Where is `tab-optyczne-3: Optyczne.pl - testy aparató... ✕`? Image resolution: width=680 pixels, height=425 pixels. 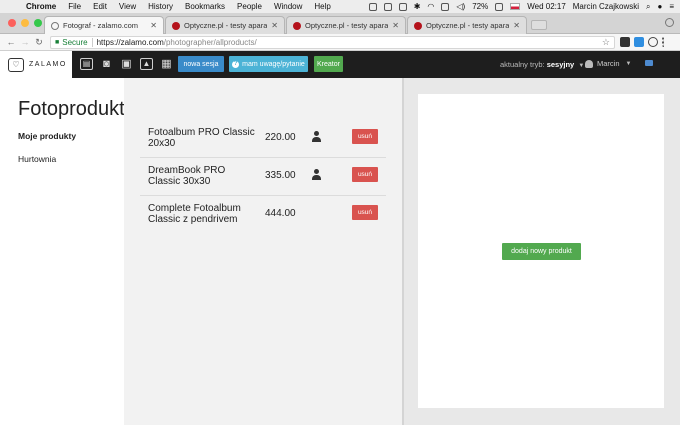 tab-optyczne-3: Optyczne.pl - testy aparató... ✕ is located at coordinates (467, 25).